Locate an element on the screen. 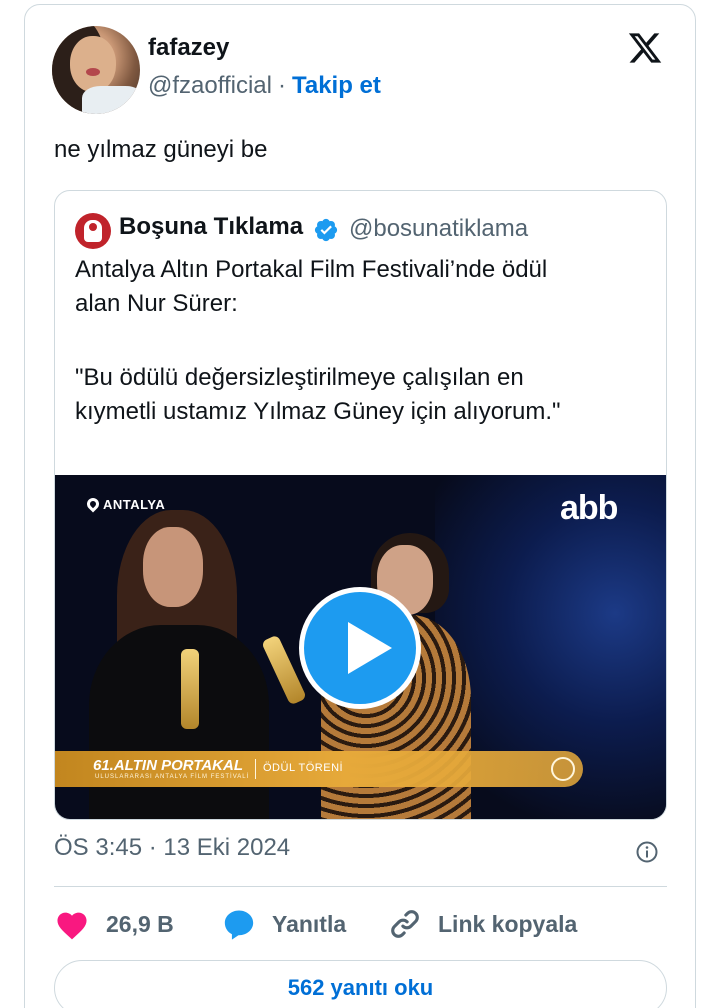  read-replies-button: 562 yanıtı oku is located at coordinates (360, 984).